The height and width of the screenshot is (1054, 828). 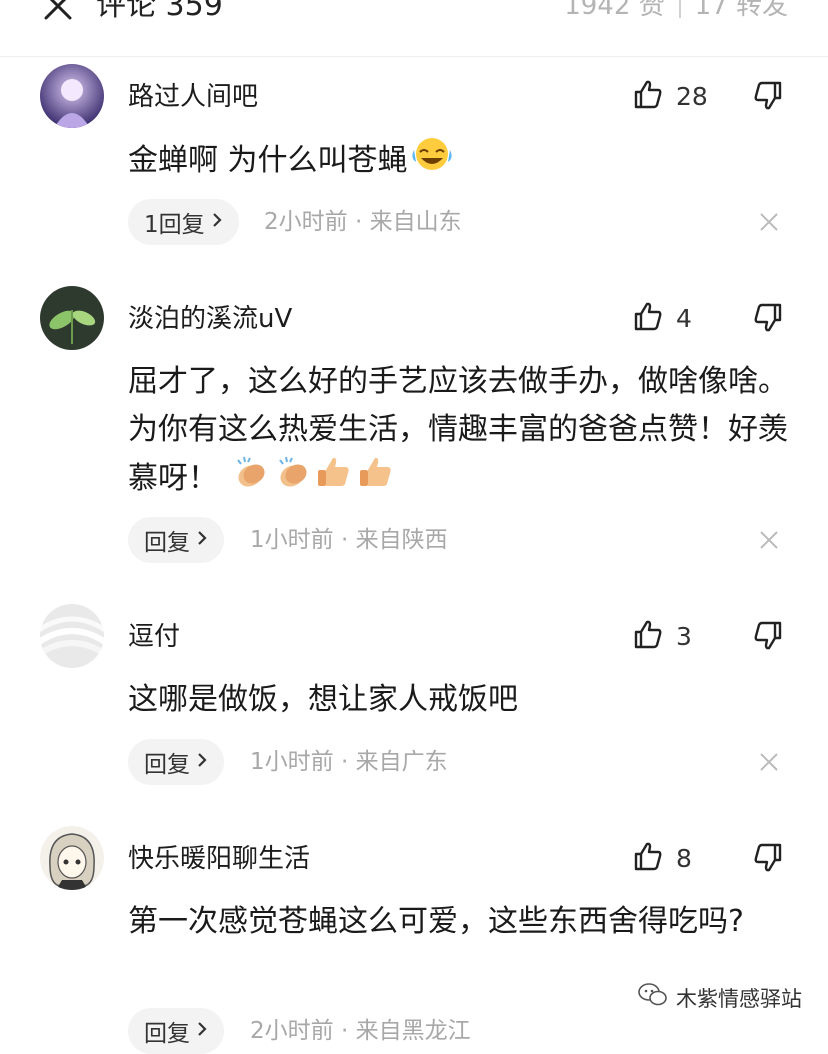 I want to click on comment-text: 第一次感觉苍蝇这么可爱，这些东西舍得吃吗?, so click(x=436, y=921).